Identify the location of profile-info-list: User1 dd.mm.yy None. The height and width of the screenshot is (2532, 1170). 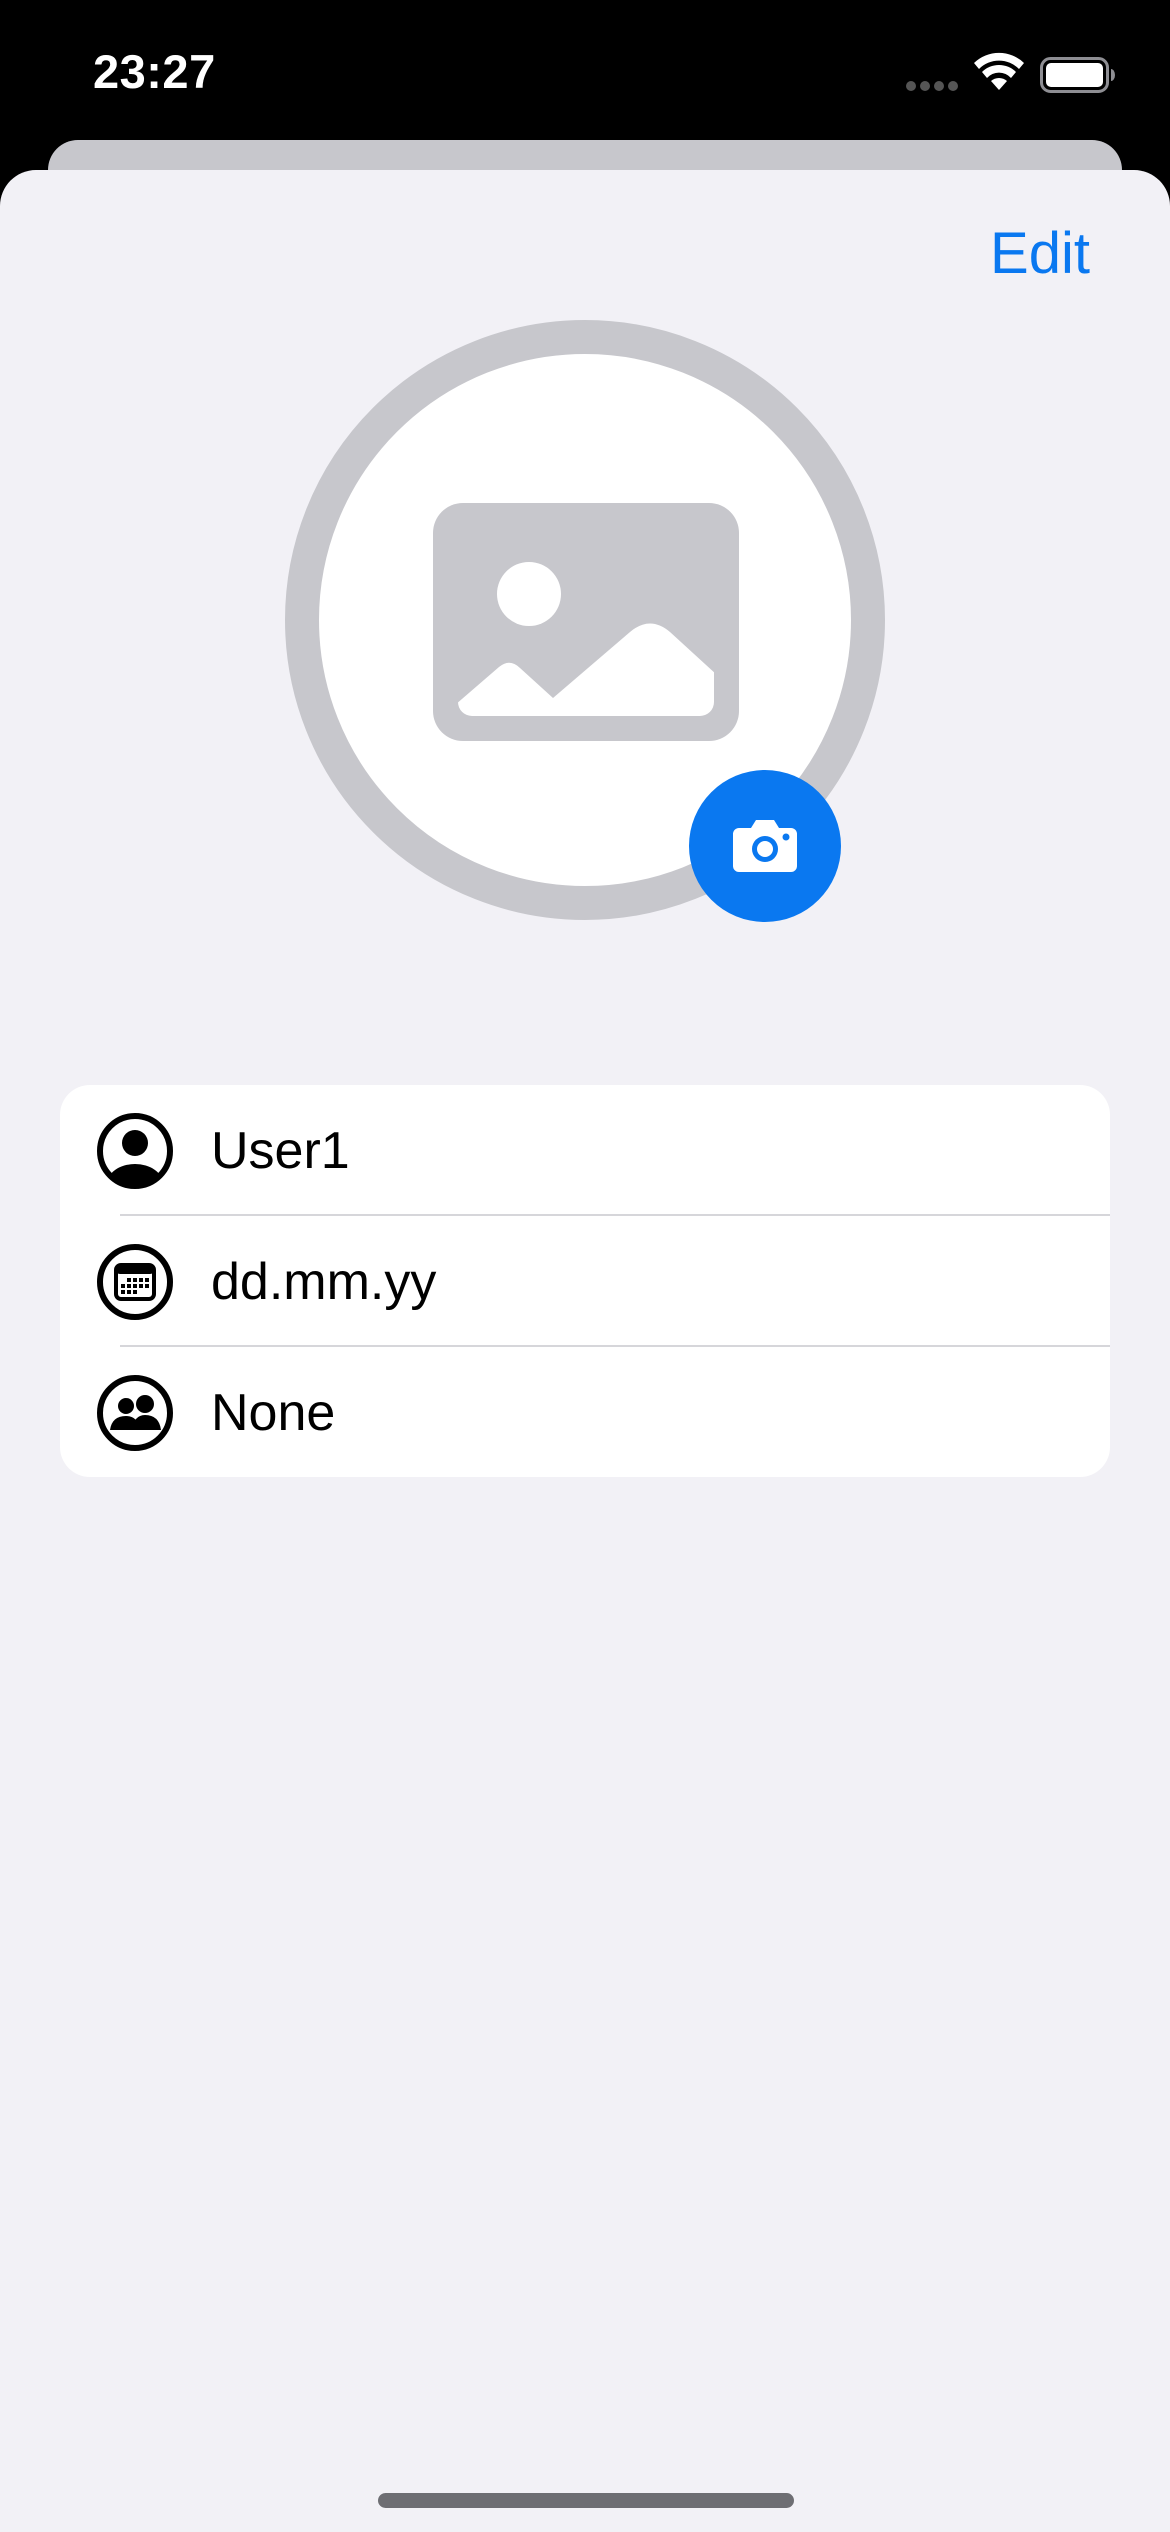
(585, 1281).